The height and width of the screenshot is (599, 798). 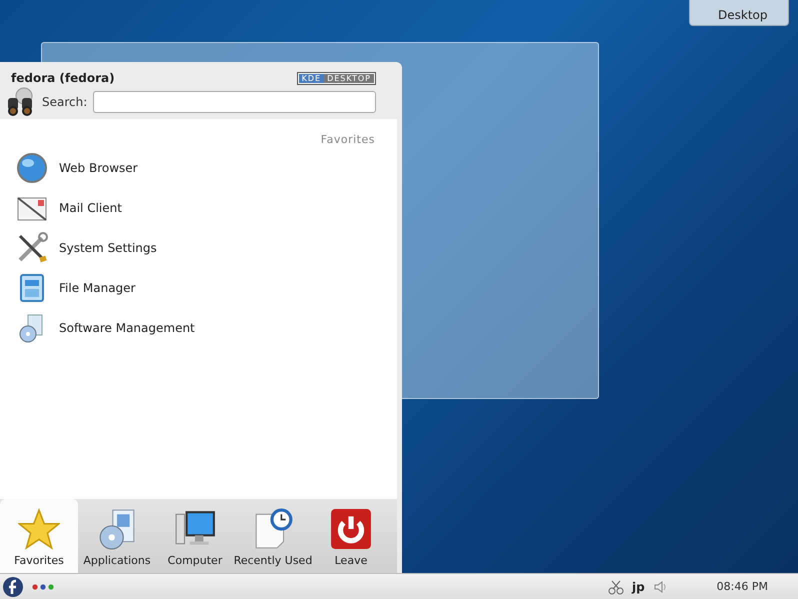 I want to click on launcher-tab: Computer, so click(x=195, y=536).